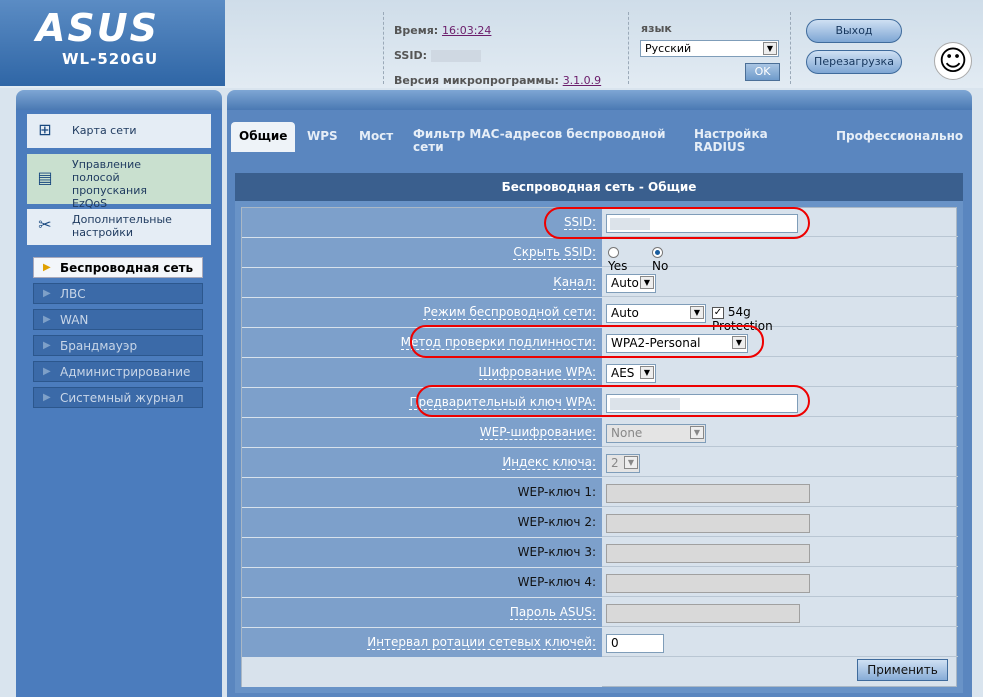 The width and height of the screenshot is (983, 697). What do you see at coordinates (99, 346) in the screenshot?
I see `subitem-label: Брандмауэр` at bounding box center [99, 346].